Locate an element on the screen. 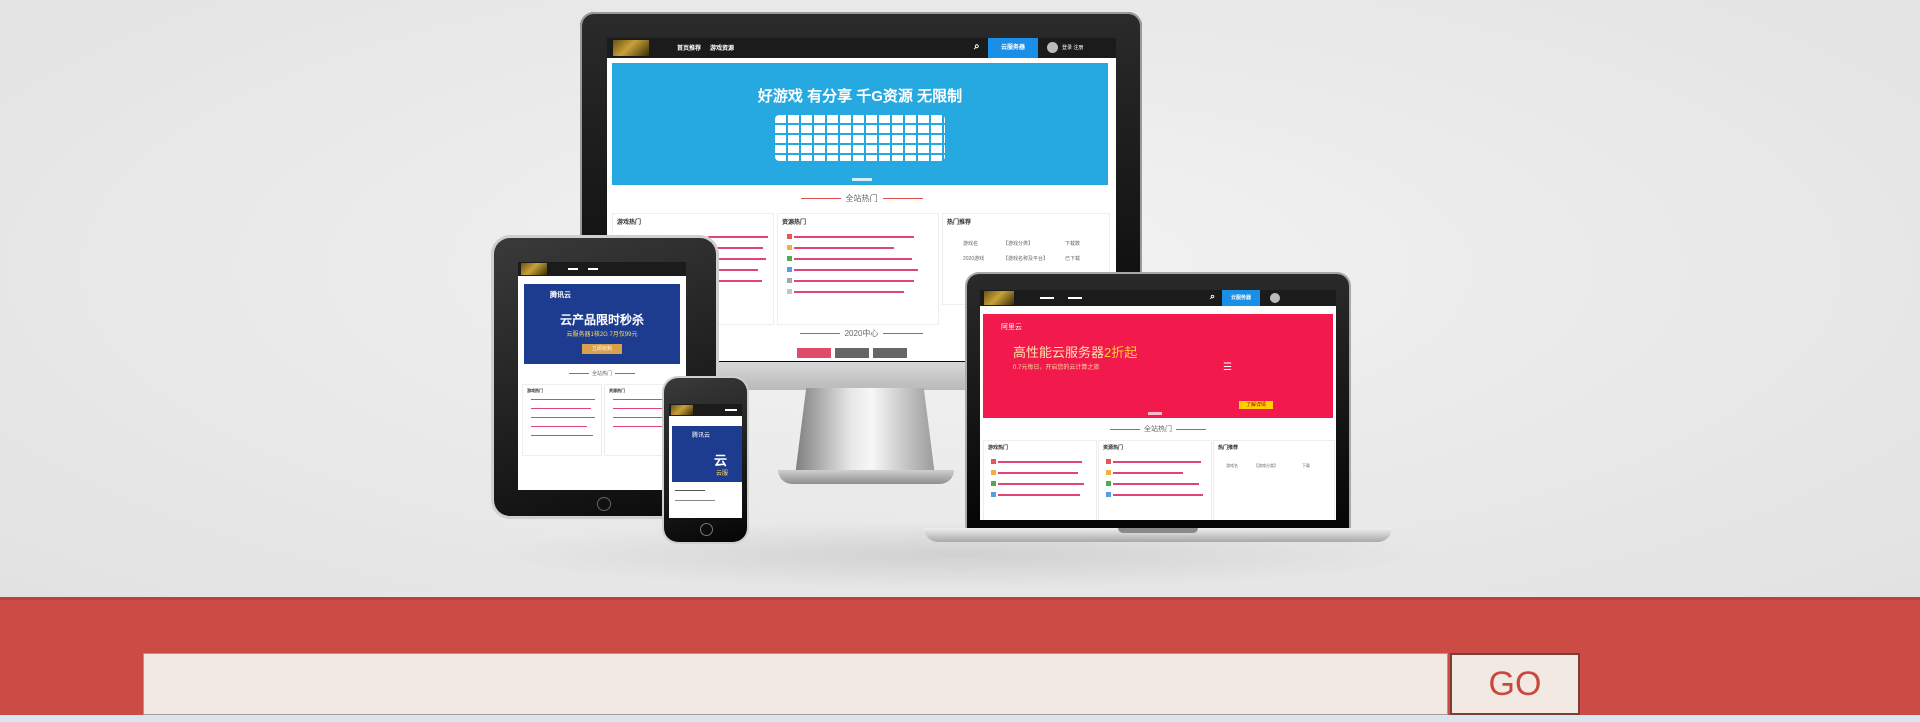 This screenshot has height=722, width=1920. monitor-stand is located at coordinates (865, 432).